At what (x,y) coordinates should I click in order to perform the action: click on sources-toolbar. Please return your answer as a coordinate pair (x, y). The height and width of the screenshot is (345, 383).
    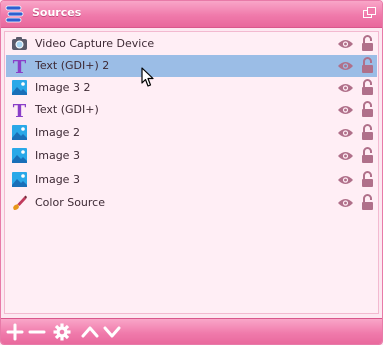
    Looking at the image, I should click on (191, 331).